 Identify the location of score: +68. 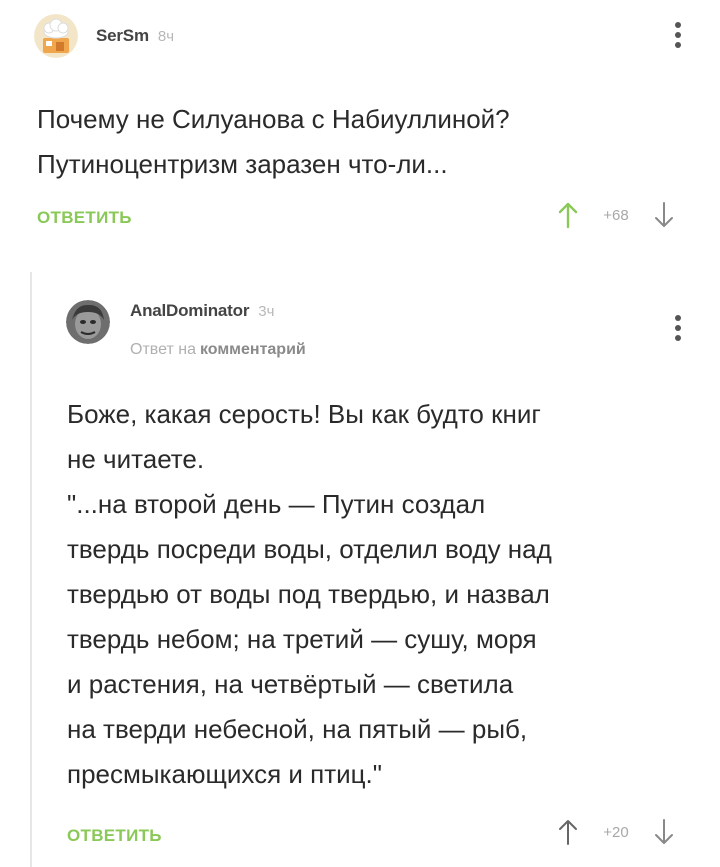
(616, 215).